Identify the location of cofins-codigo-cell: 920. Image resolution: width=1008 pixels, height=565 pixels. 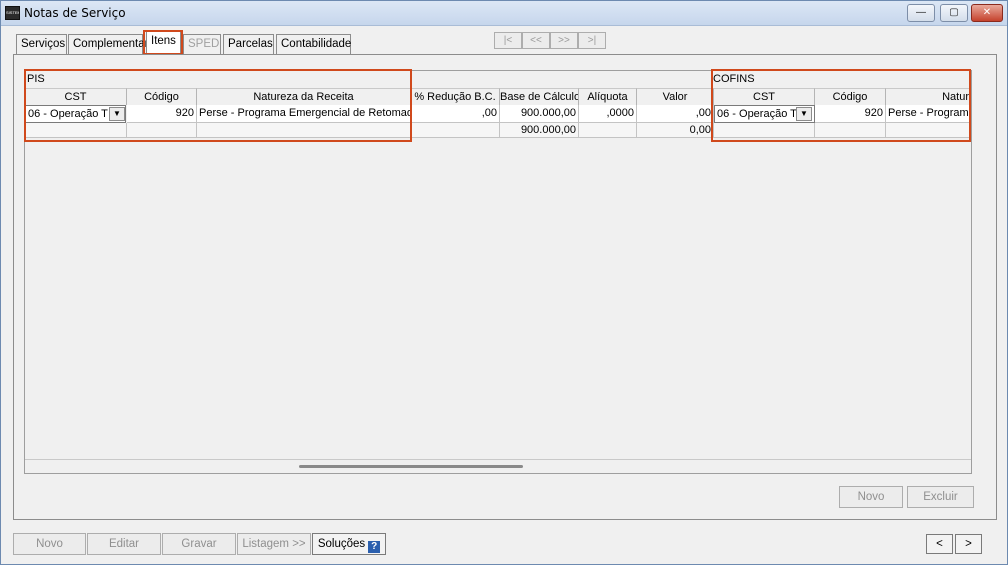
(850, 114).